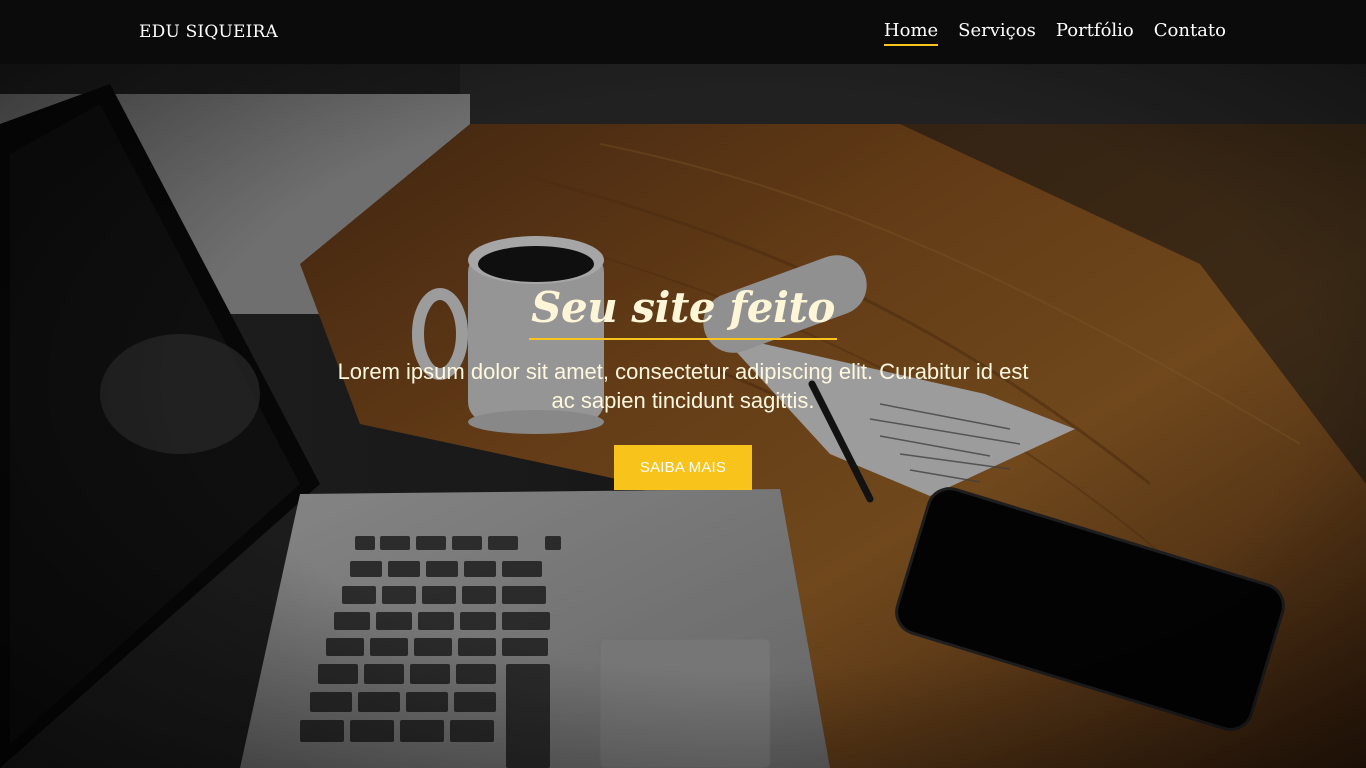 This screenshot has width=1366, height=768. Describe the element at coordinates (911, 32) in the screenshot. I see `nav-item-home: Home` at that location.